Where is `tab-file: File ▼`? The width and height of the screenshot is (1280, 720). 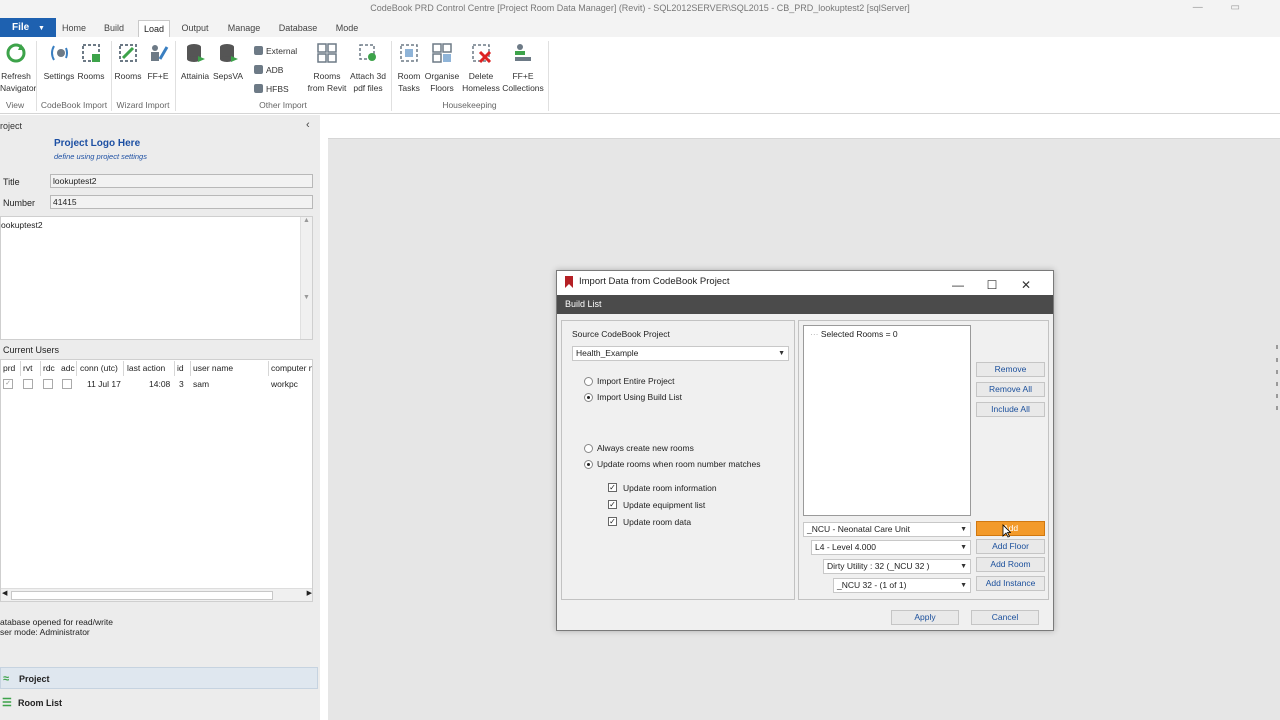 tab-file: File ▼ is located at coordinates (28, 27).